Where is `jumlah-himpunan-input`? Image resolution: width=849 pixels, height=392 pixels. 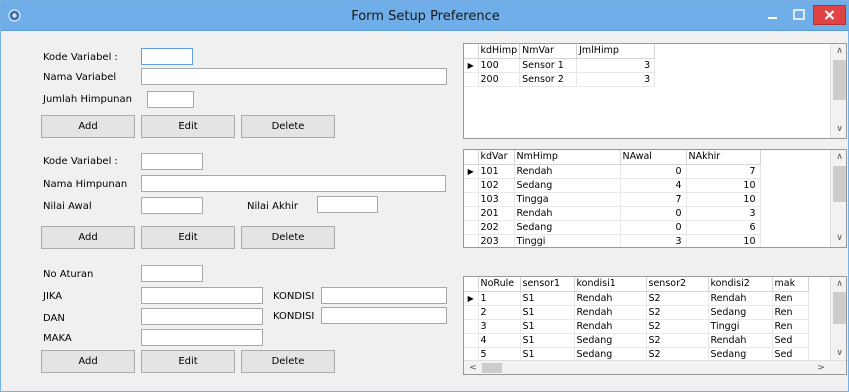 jumlah-himpunan-input is located at coordinates (170, 99).